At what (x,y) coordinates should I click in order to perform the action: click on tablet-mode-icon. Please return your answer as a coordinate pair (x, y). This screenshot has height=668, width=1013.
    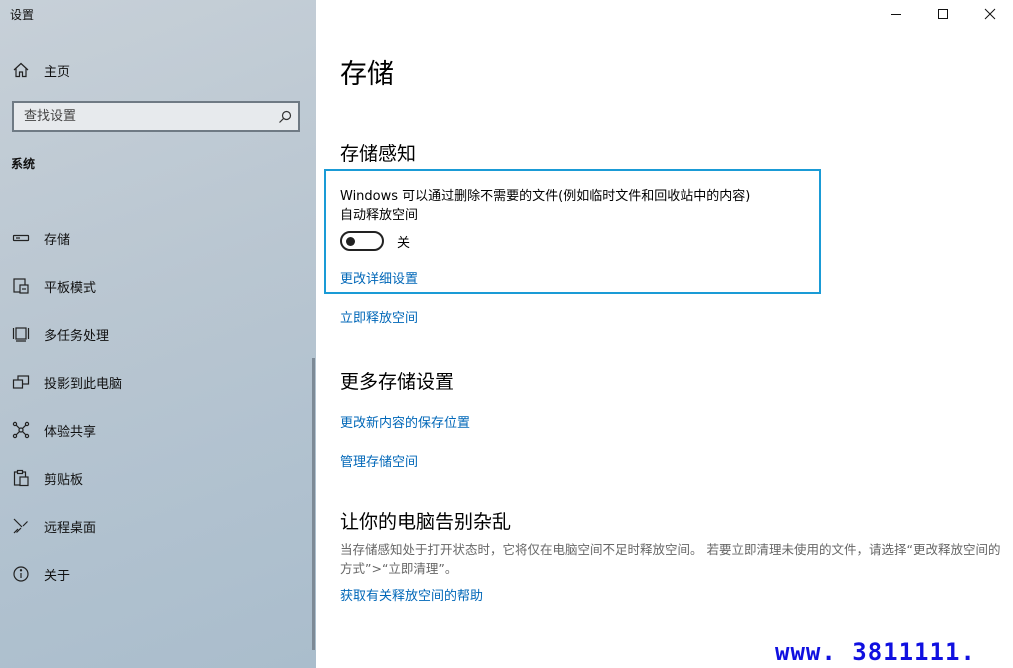
    Looking at the image, I should click on (21, 286).